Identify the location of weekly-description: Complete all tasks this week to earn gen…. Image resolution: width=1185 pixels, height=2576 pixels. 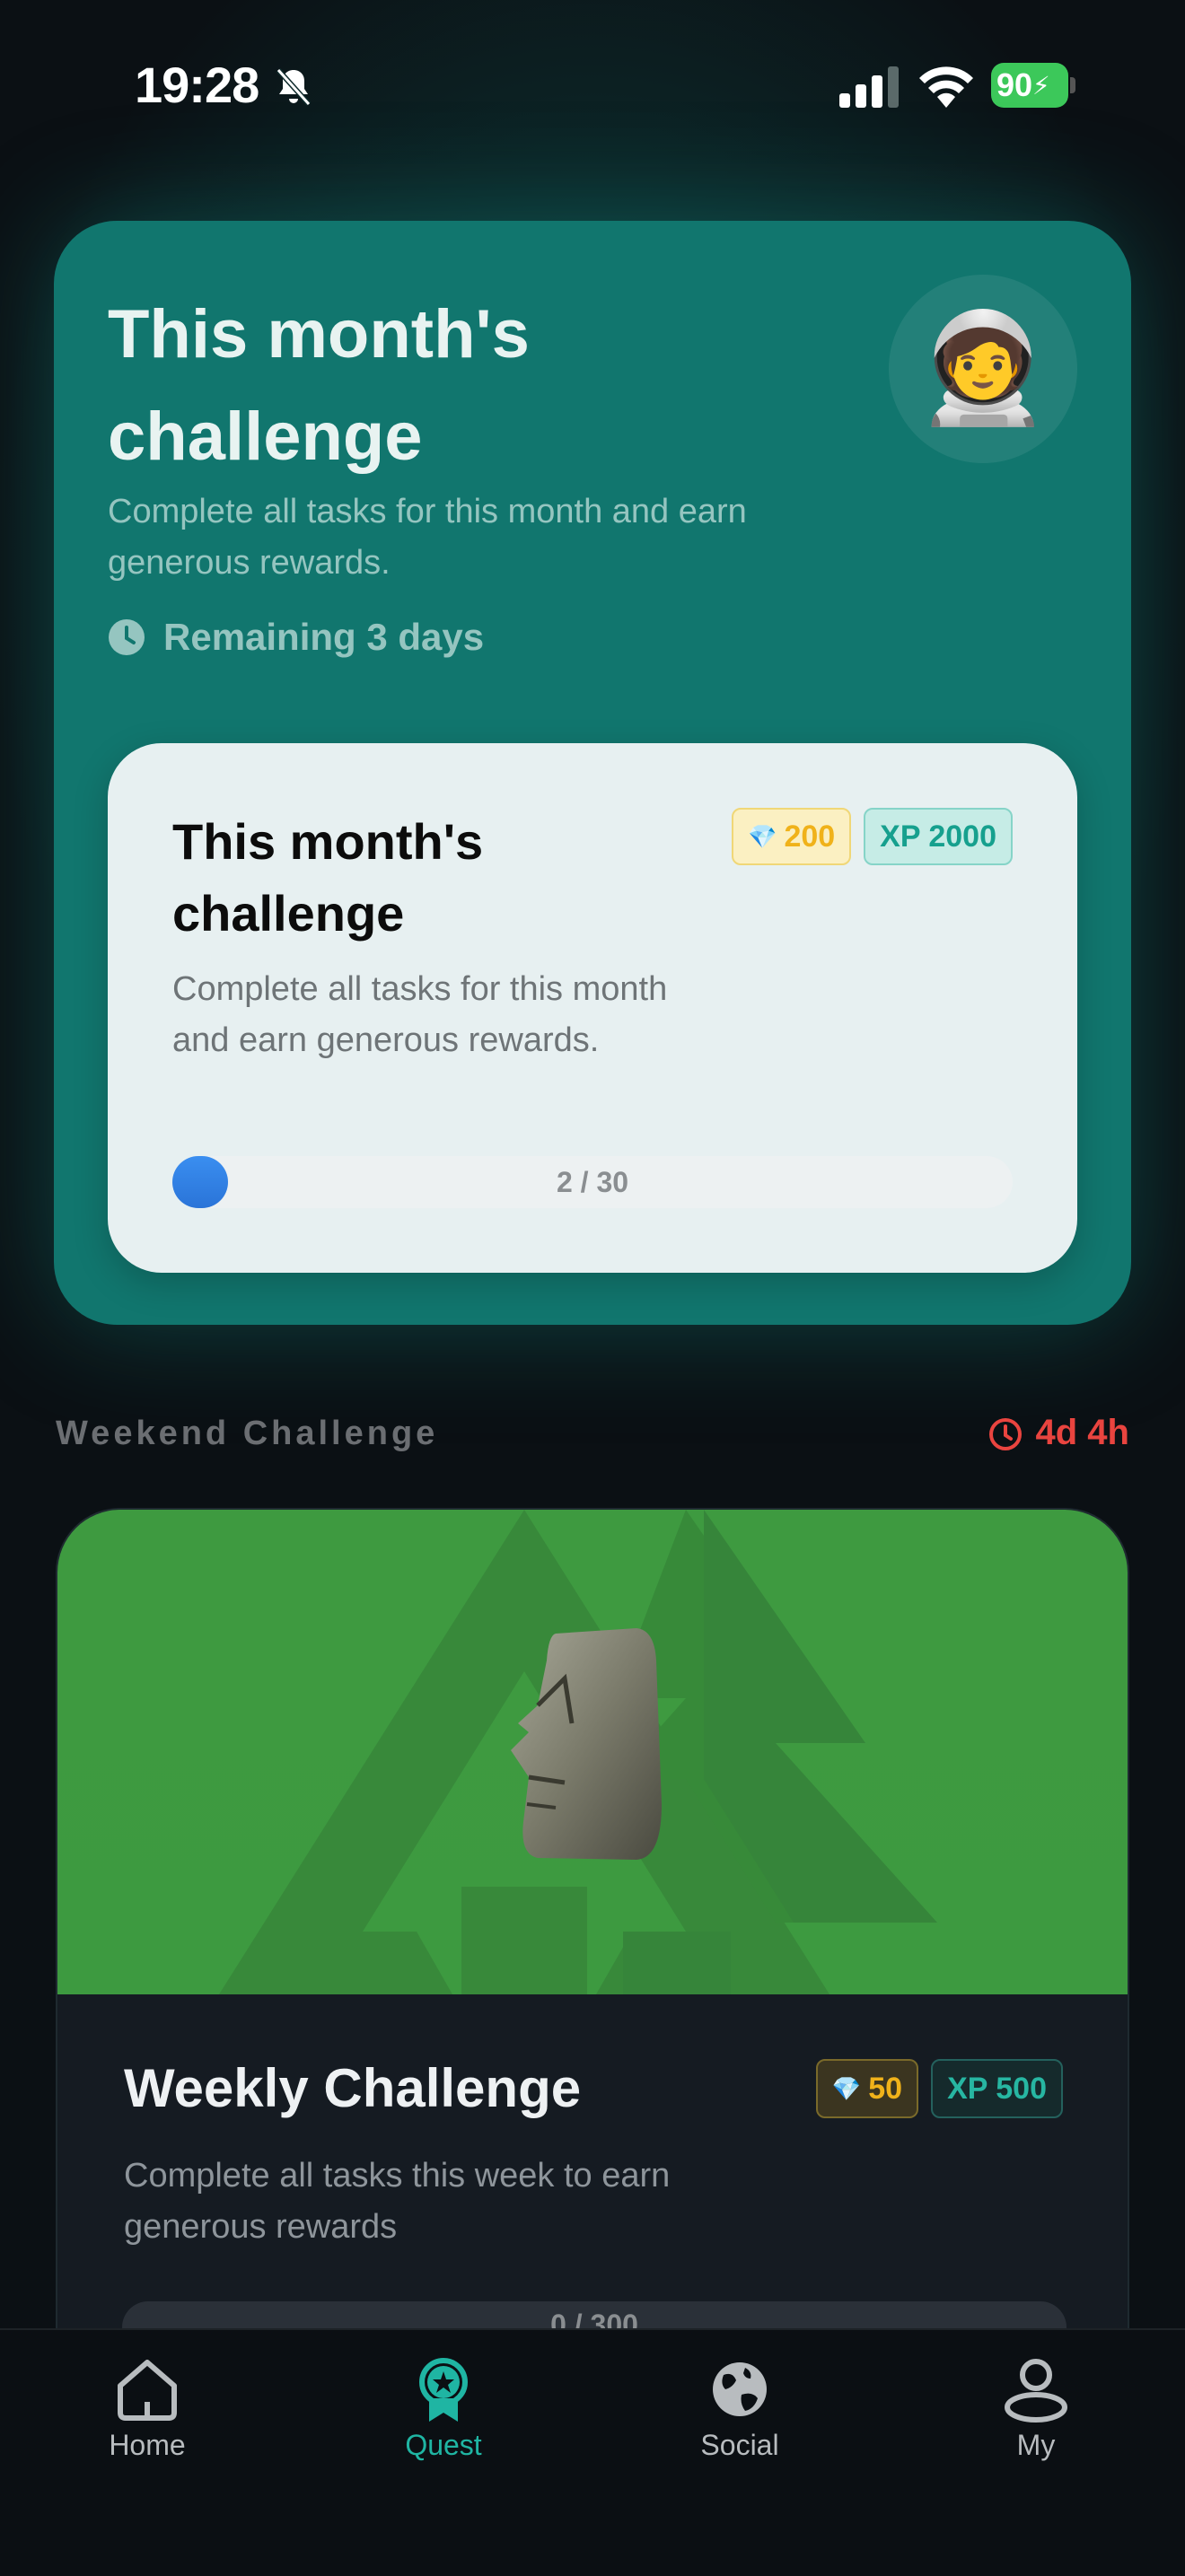
(397, 2201).